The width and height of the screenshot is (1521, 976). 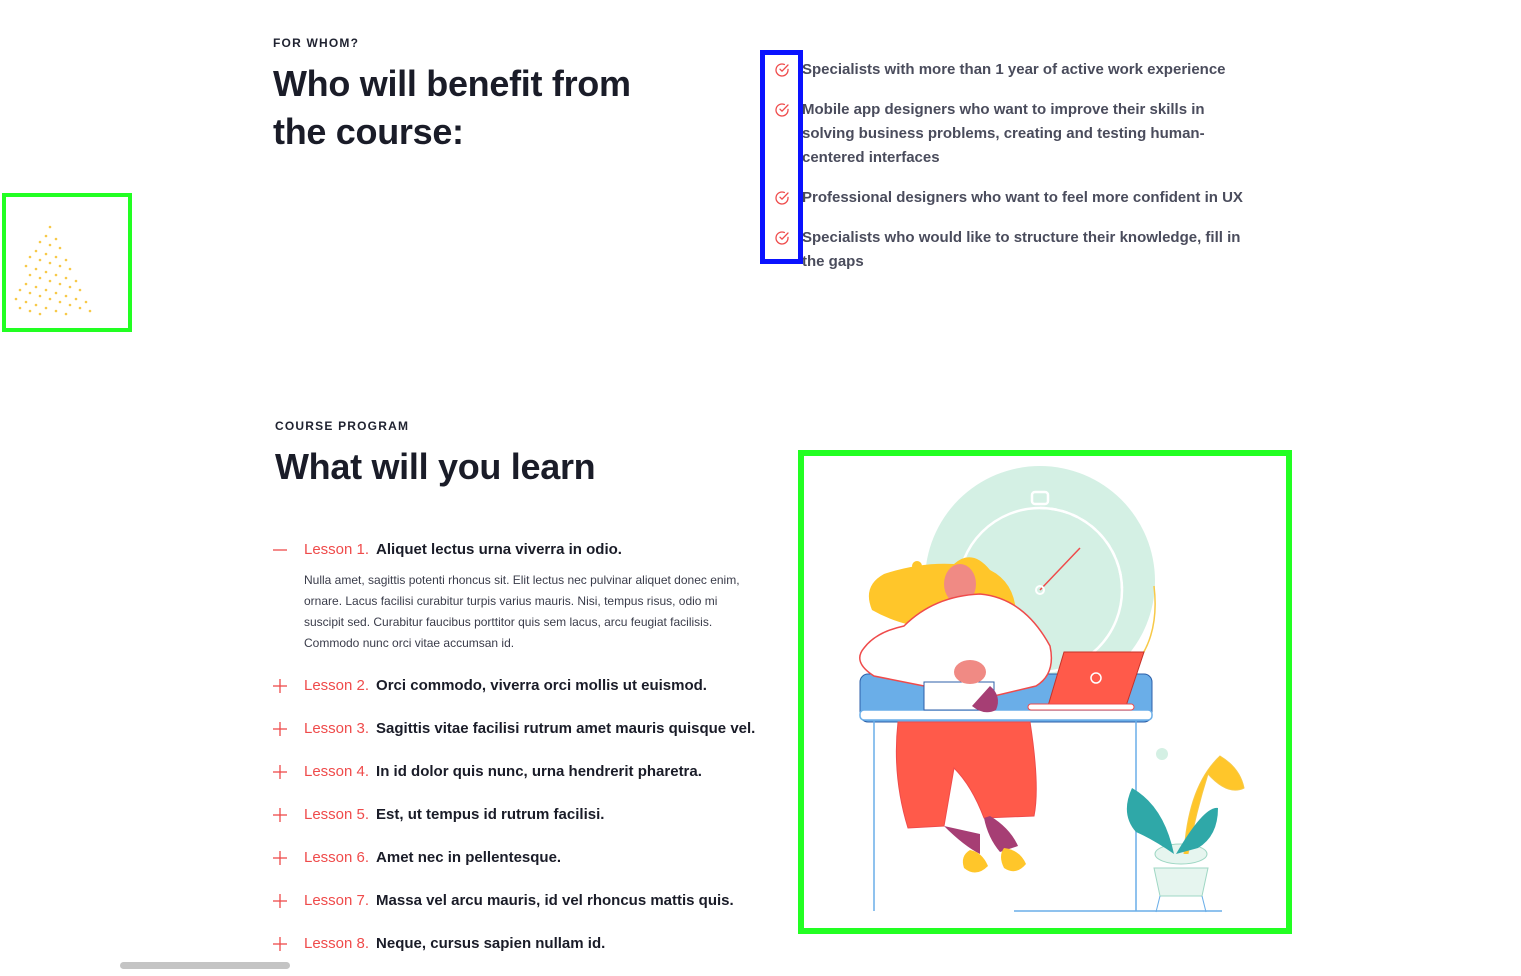 What do you see at coordinates (53, 270) in the screenshot?
I see `dots-pattern-icon` at bounding box center [53, 270].